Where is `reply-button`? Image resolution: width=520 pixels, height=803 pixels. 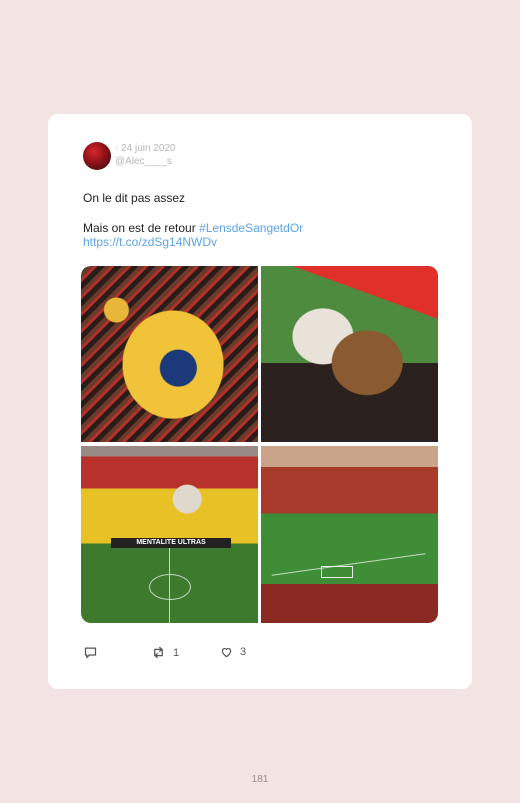
reply-button is located at coordinates (90, 652).